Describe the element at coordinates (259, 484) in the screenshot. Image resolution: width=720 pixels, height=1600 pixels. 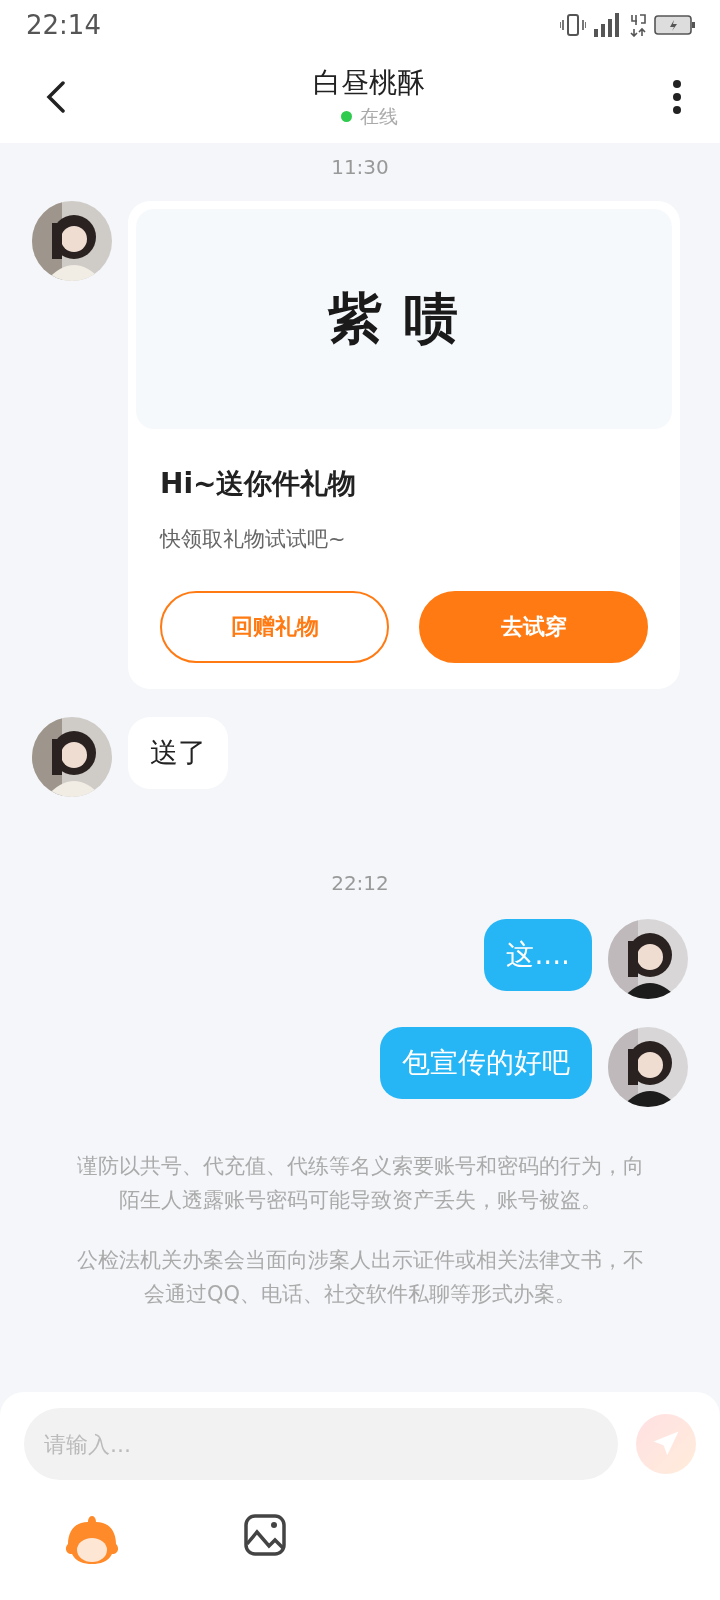
I see `gift-title: Hi~送你件礼物` at that location.